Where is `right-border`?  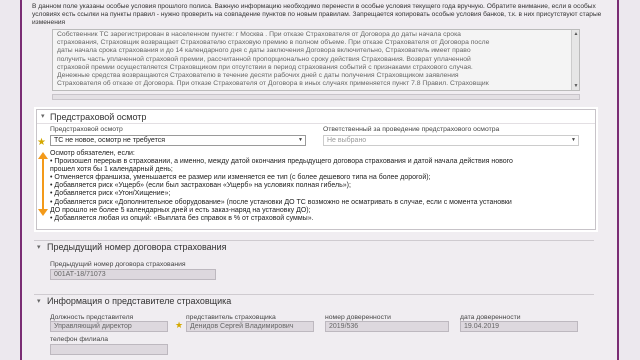
right-border is located at coordinates (618, 180).